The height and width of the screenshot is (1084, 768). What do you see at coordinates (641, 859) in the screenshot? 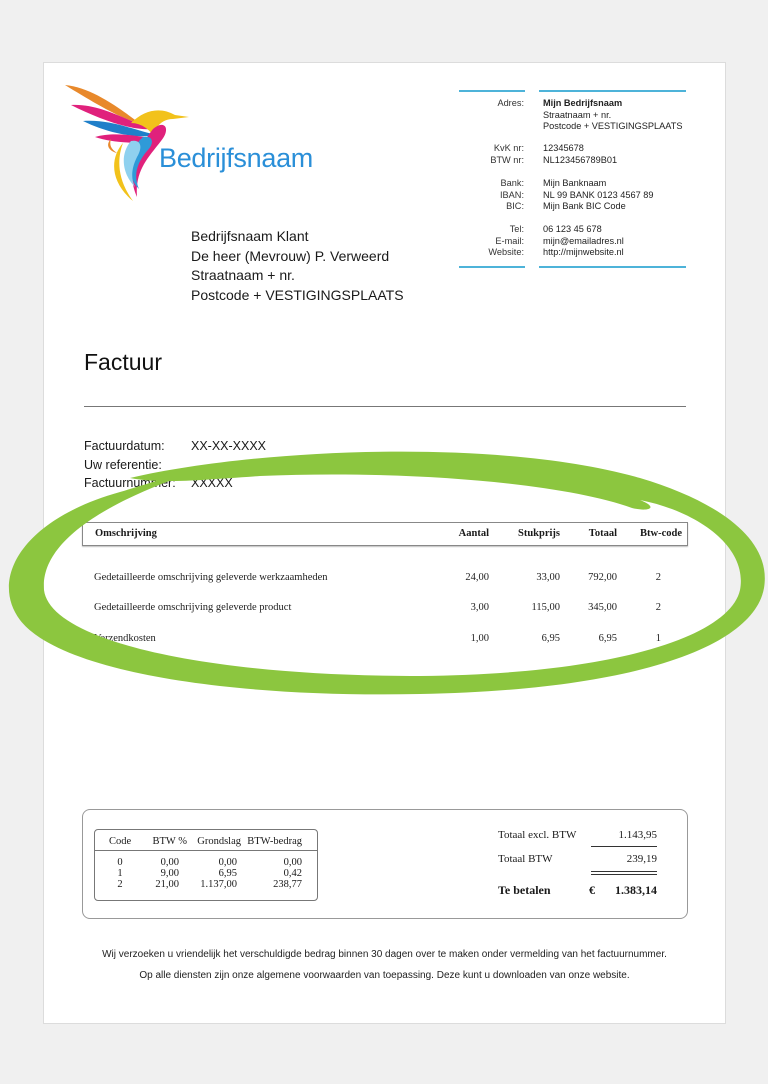
I see `total-vat-value: 239,19` at bounding box center [641, 859].